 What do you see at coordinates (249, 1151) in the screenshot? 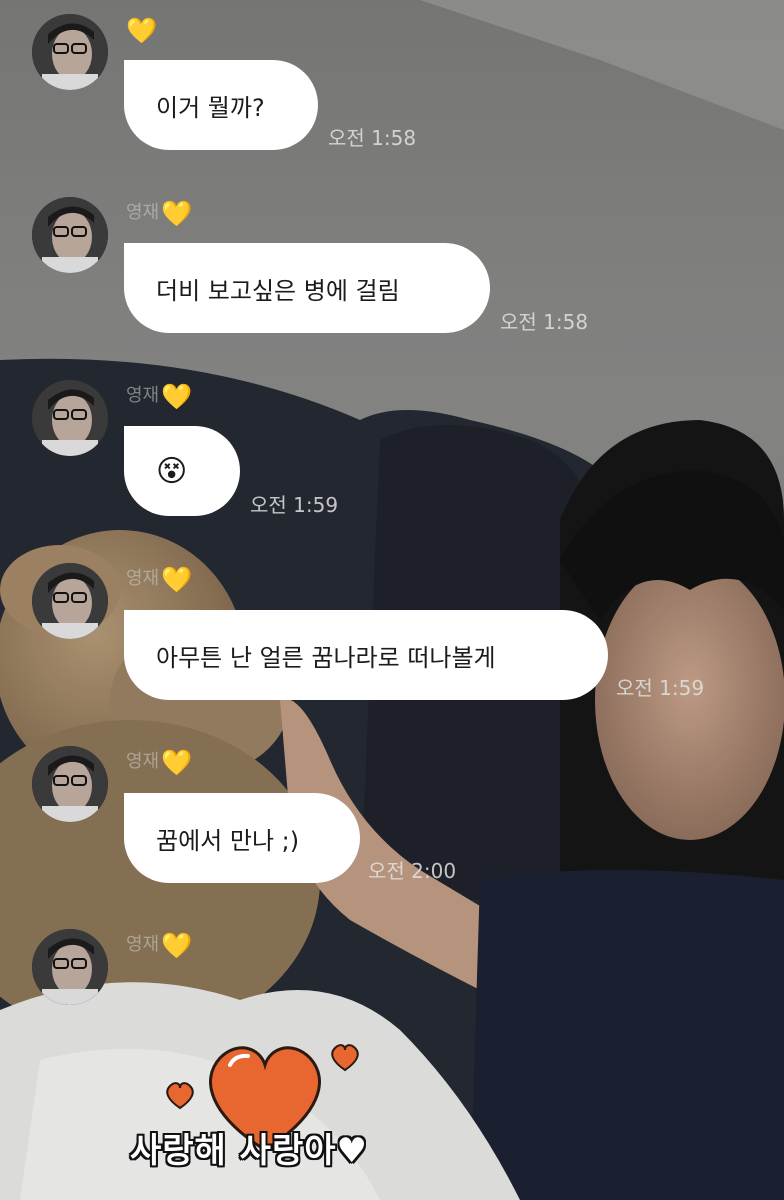
I see `sticker-caption: 사랑해 사랑아♥` at bounding box center [249, 1151].